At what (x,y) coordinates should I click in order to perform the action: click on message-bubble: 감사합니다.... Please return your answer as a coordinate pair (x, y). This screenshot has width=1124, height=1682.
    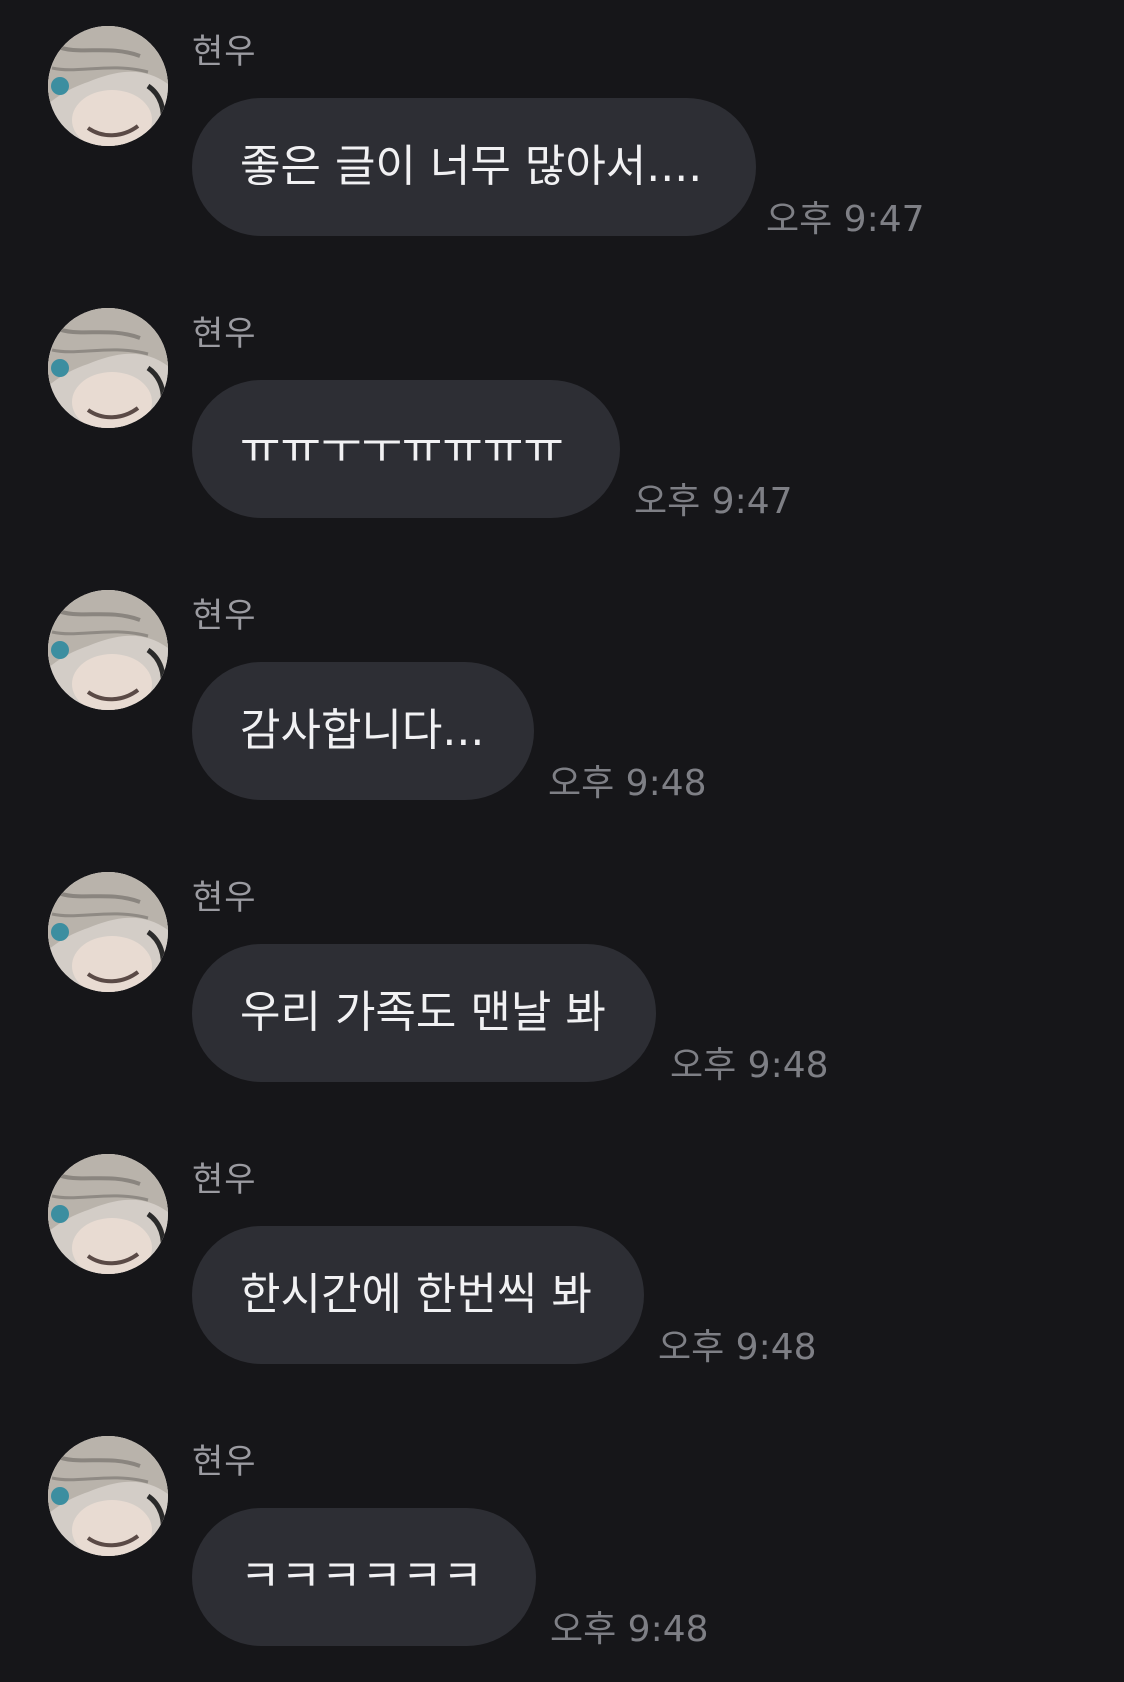
    Looking at the image, I should click on (363, 731).